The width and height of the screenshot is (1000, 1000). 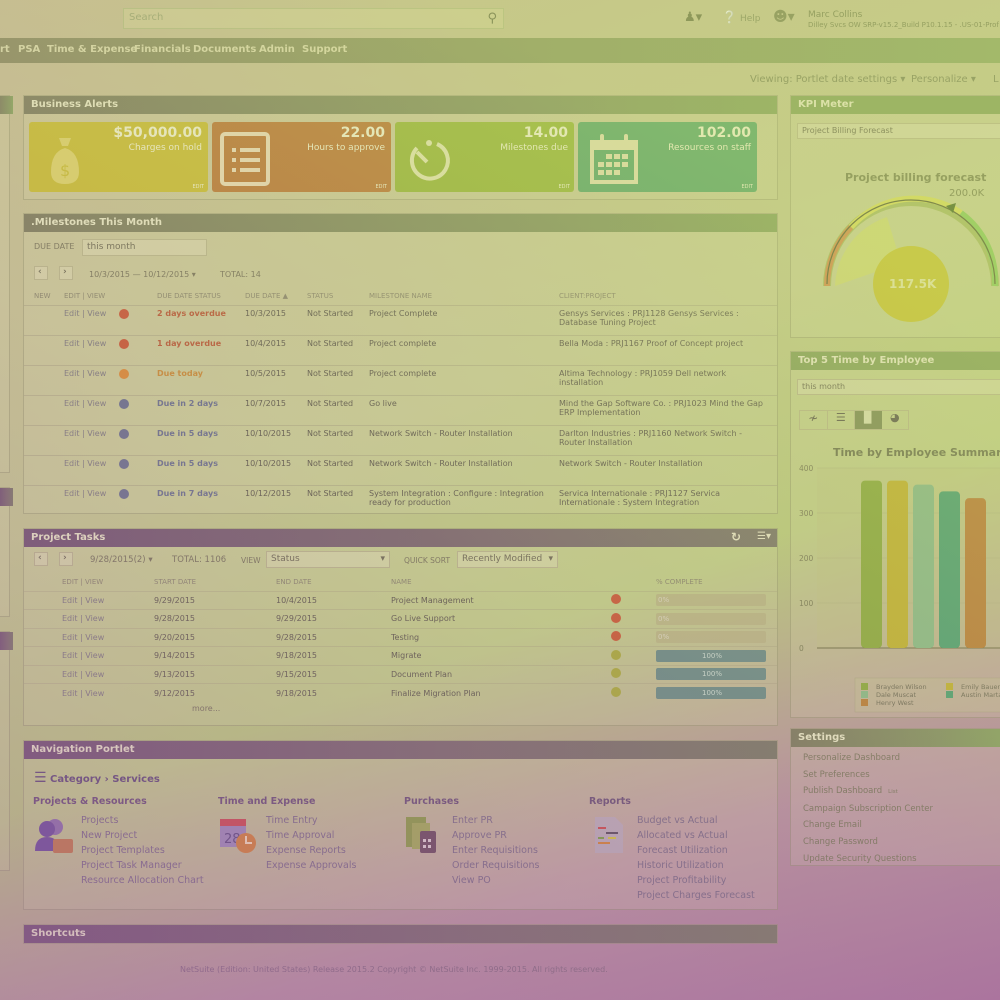 What do you see at coordinates (5, 49) in the screenshot?
I see `nav-tab-partial: rt` at bounding box center [5, 49].